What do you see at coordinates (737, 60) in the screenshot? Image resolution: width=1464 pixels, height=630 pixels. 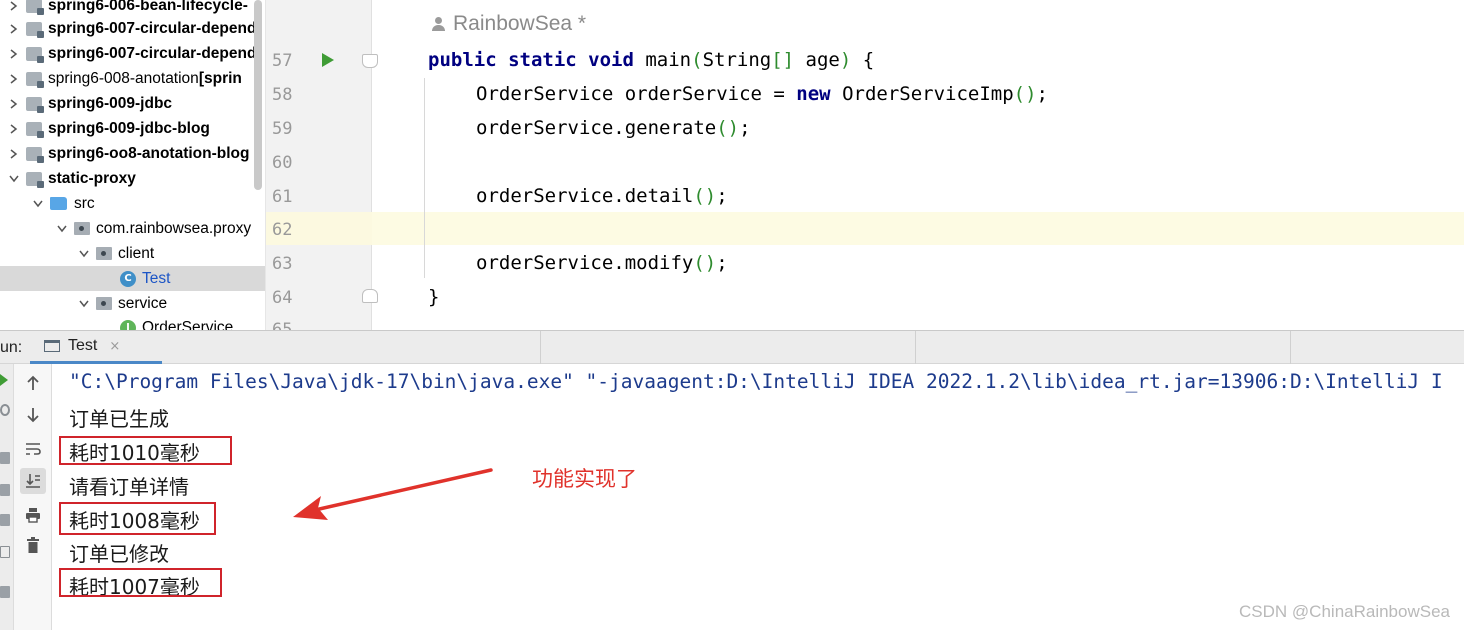 I see `code-token: String` at bounding box center [737, 60].